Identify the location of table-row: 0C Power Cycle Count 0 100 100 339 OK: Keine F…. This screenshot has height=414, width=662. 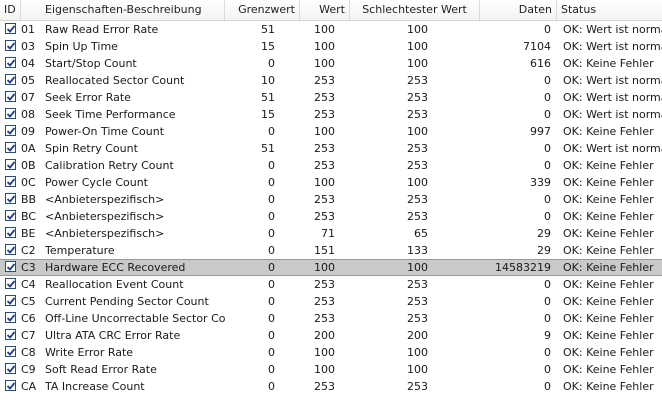
(331, 182).